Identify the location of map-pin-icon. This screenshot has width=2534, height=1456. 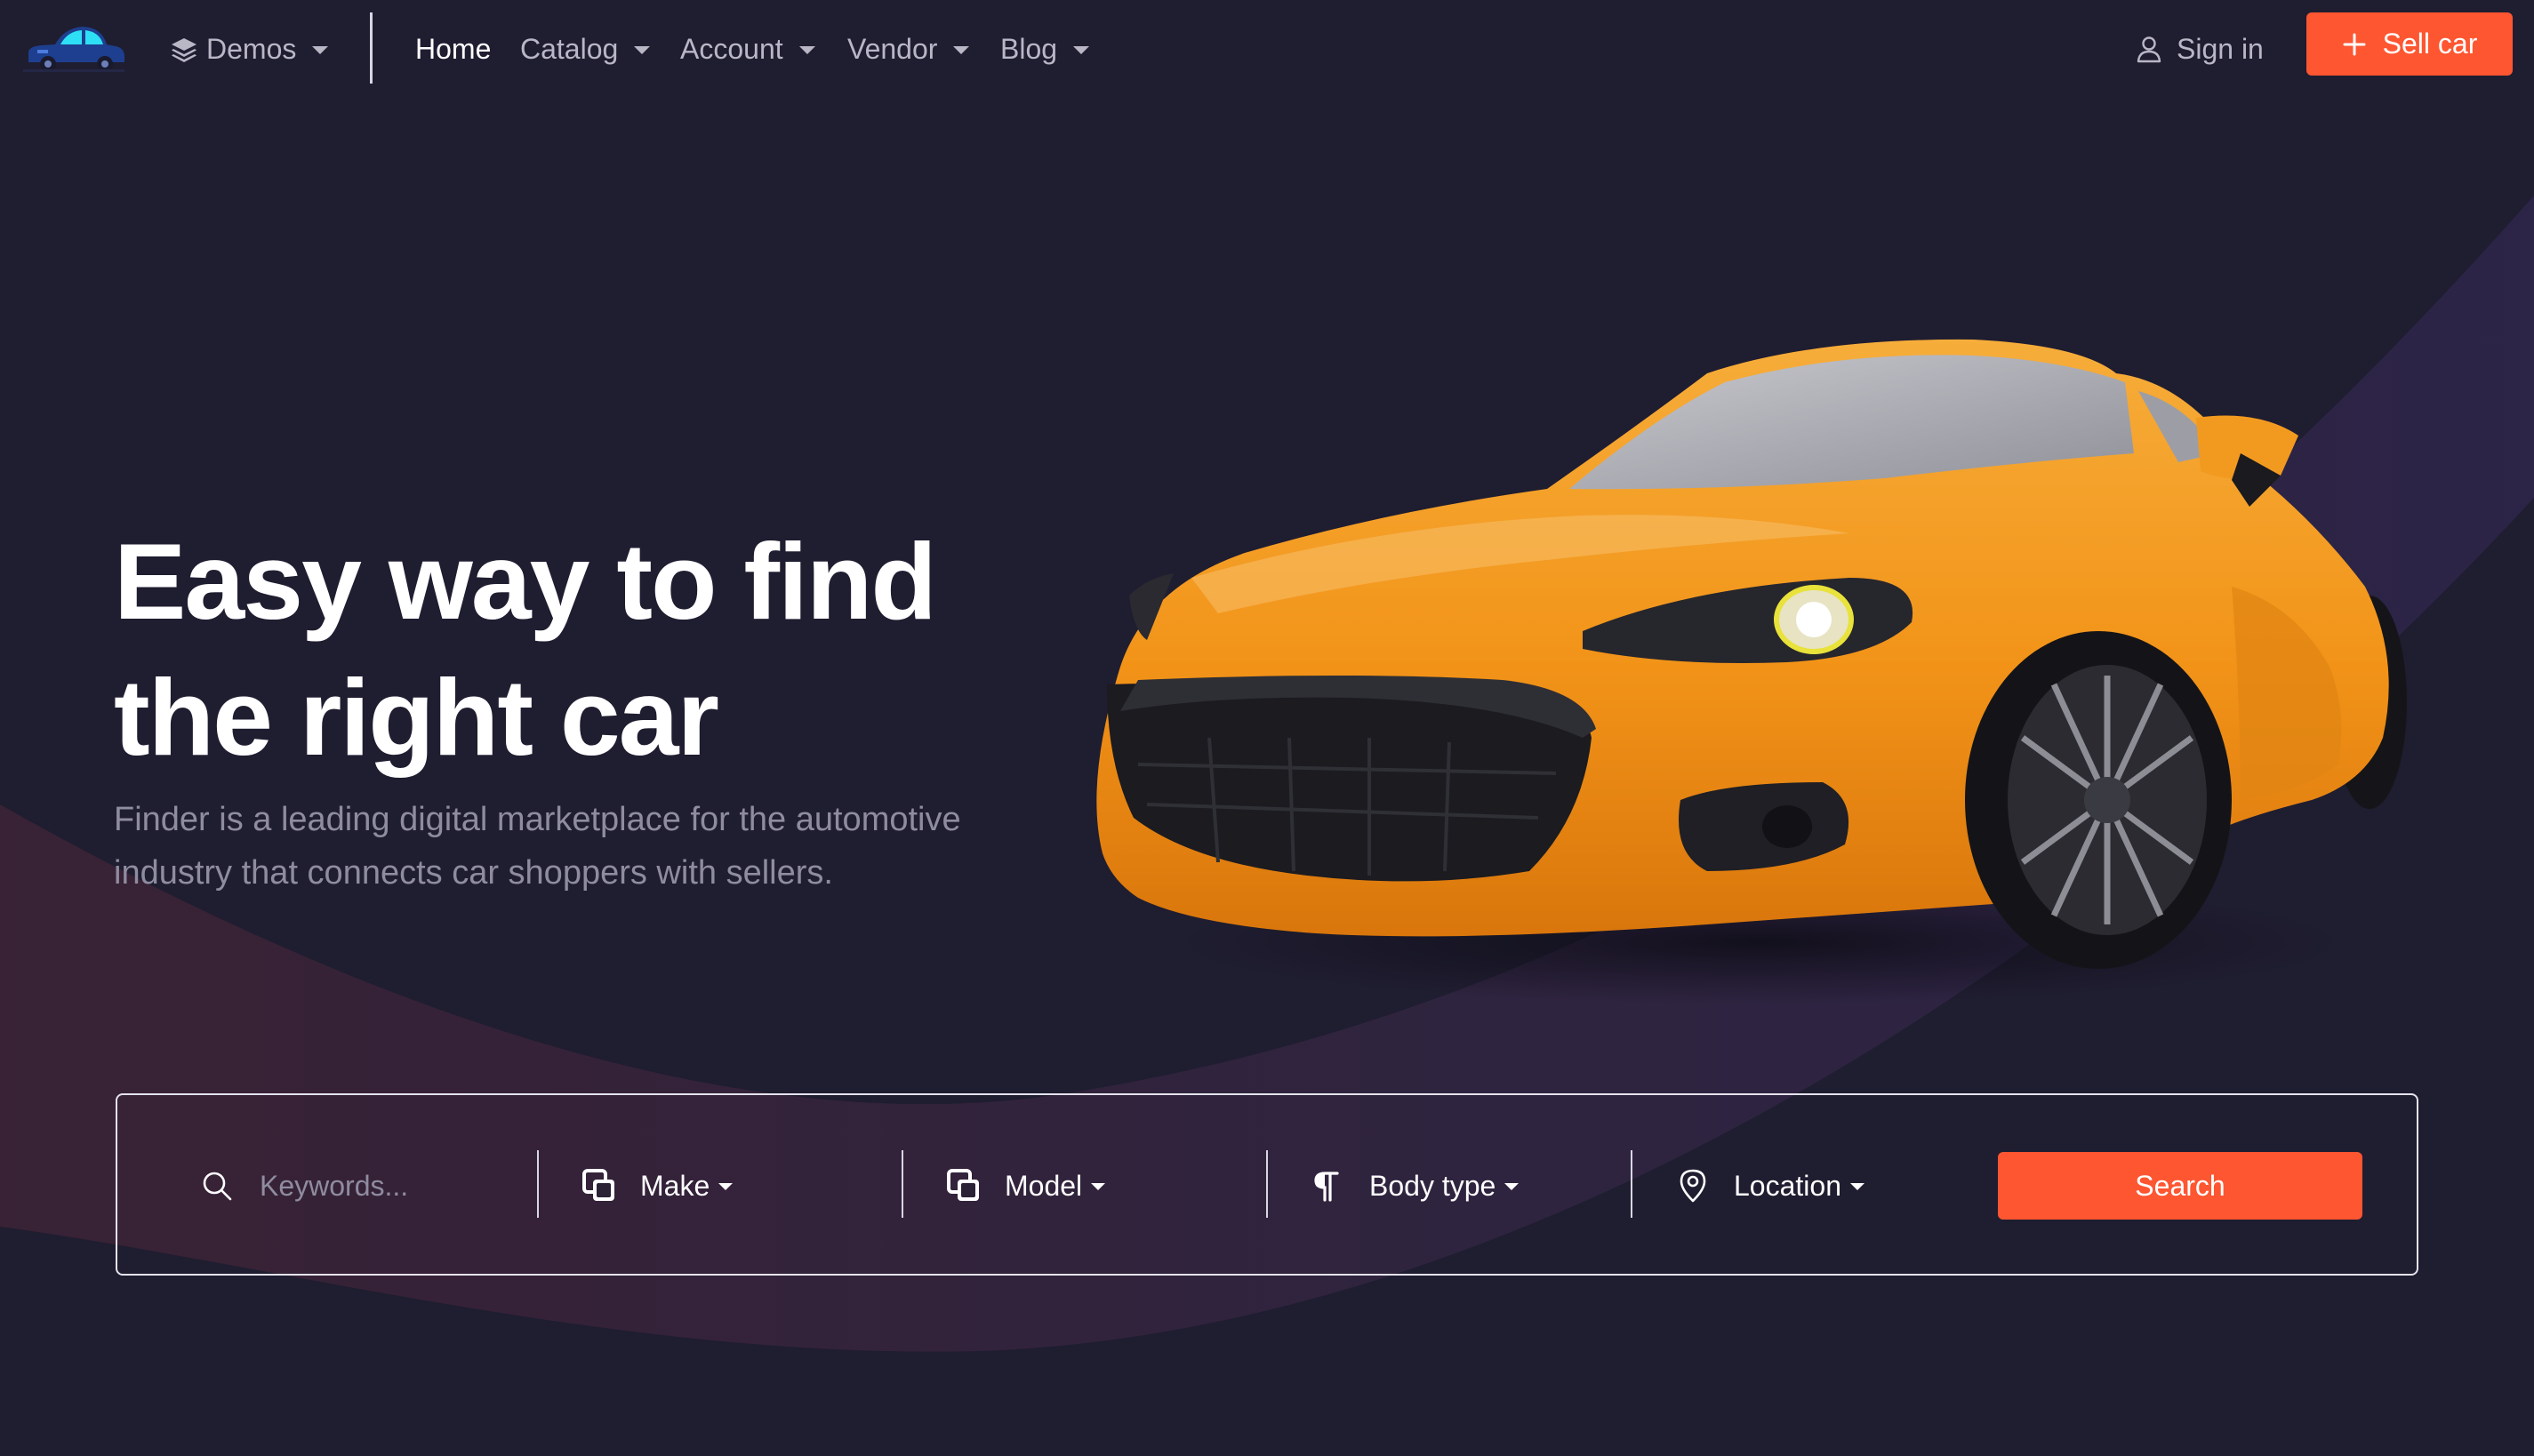
(1693, 1186).